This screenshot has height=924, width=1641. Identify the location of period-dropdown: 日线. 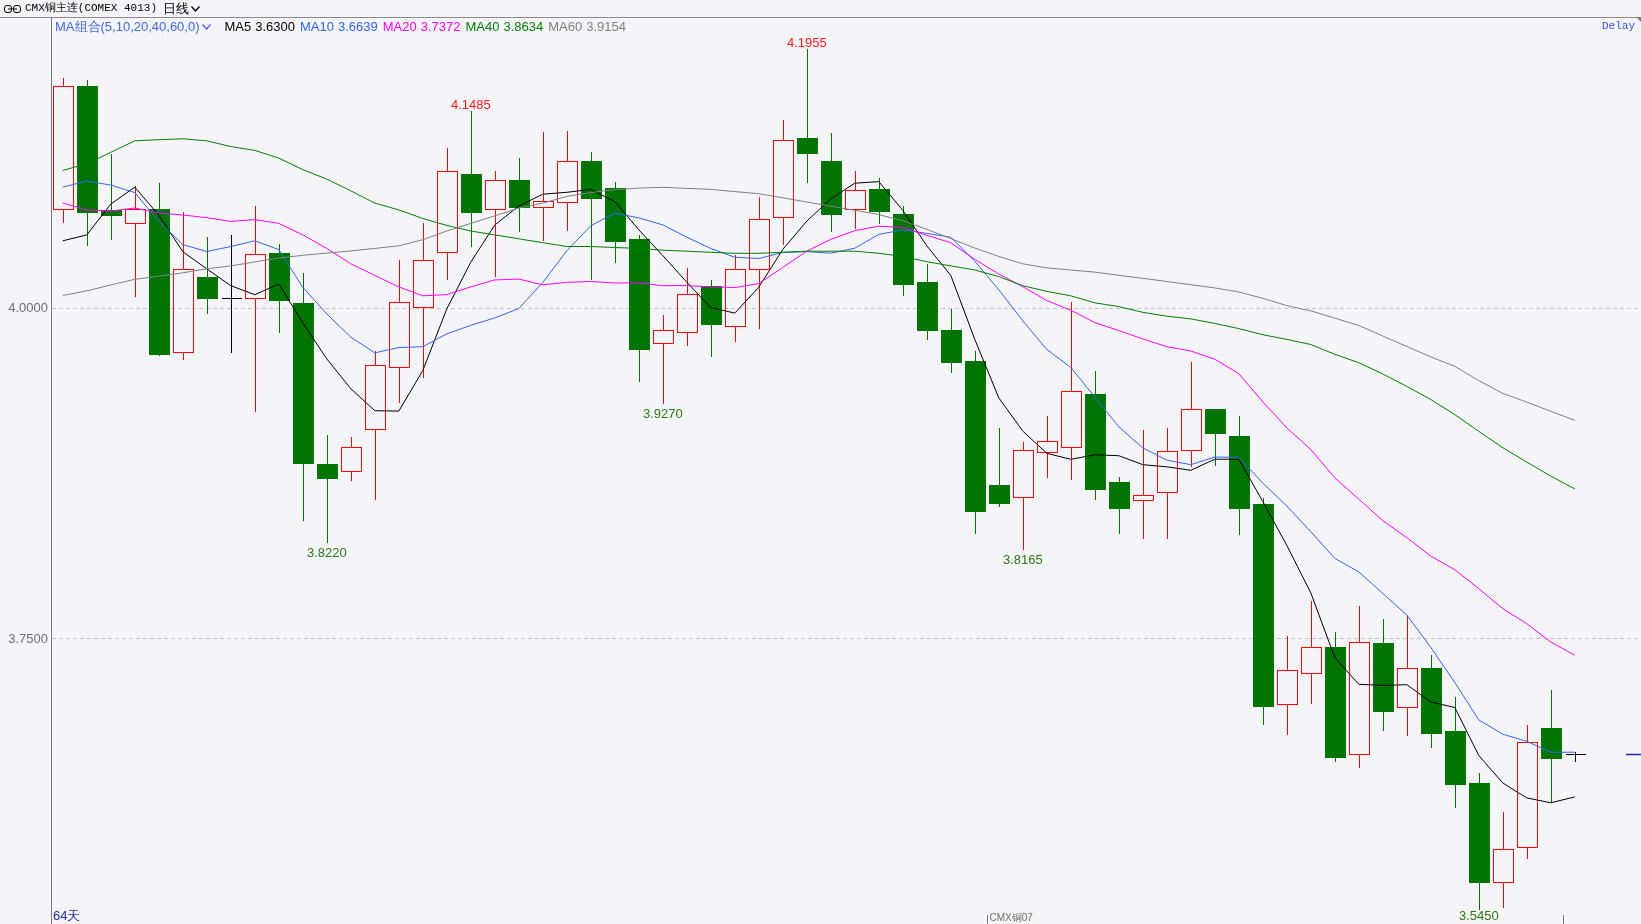
(182, 8).